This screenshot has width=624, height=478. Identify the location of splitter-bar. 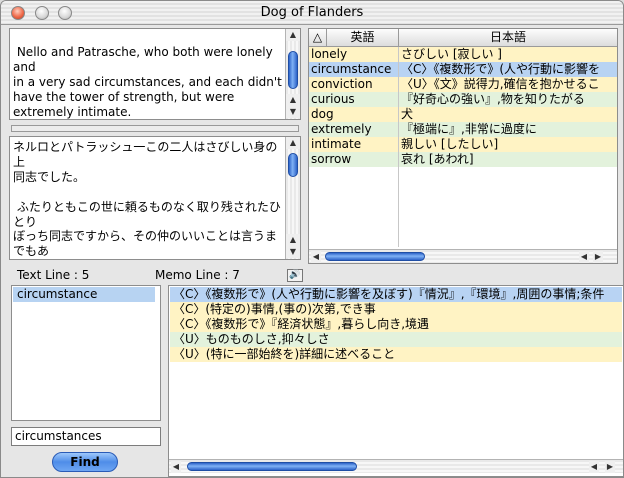
(155, 128).